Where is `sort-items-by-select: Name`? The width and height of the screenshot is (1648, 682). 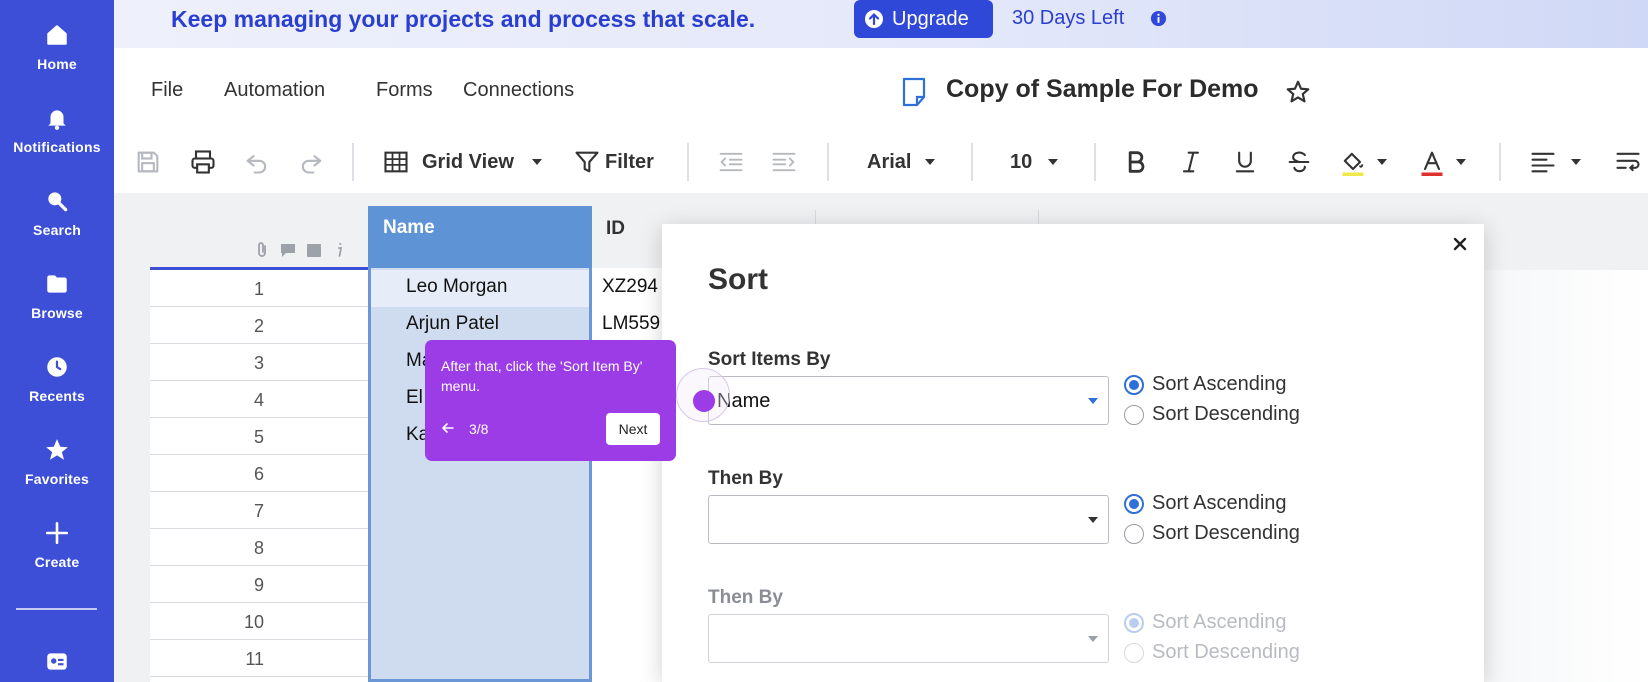 sort-items-by-select: Name is located at coordinates (908, 400).